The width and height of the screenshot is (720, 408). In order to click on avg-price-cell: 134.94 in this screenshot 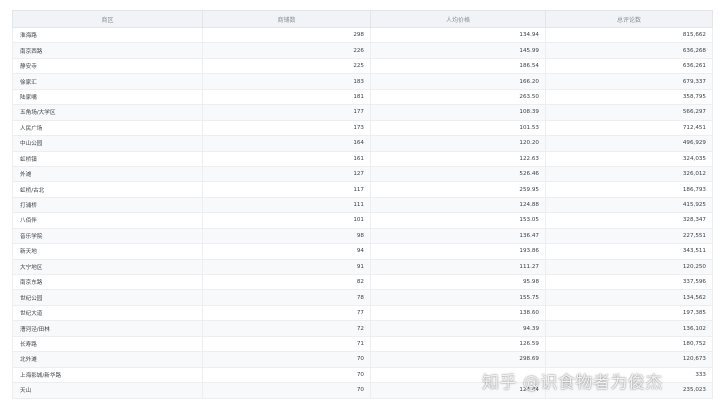, I will do `click(458, 35)`.